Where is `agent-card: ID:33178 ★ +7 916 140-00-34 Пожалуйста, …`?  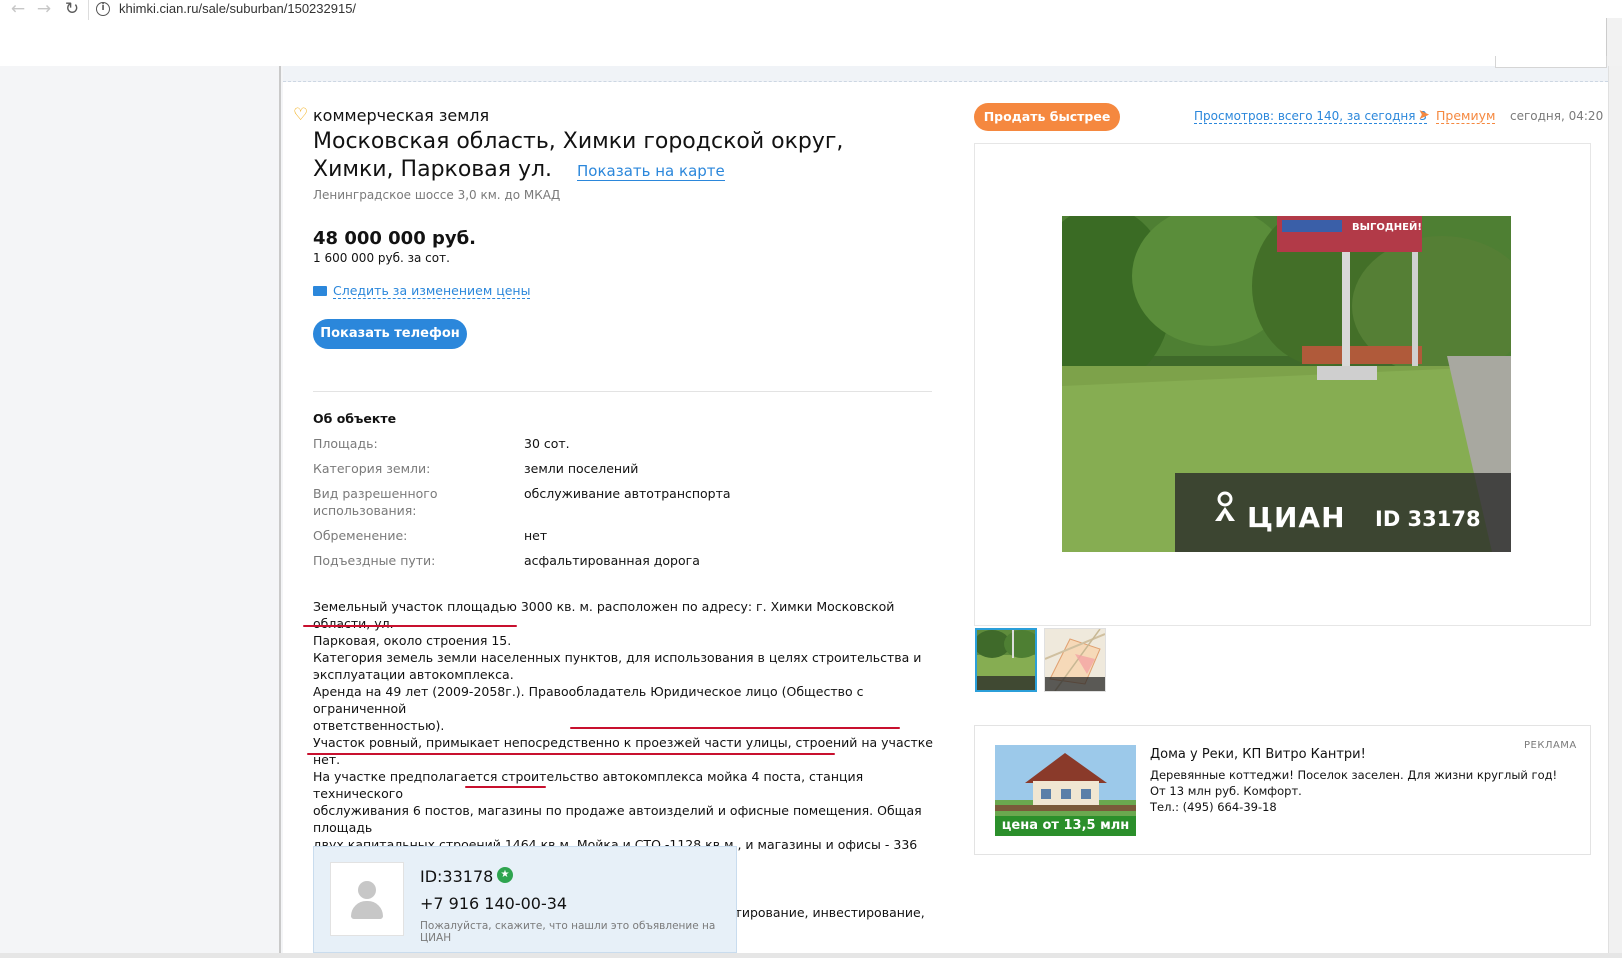
agent-card: ID:33178 ★ +7 916 140-00-34 Пожалуйста, … is located at coordinates (525, 899).